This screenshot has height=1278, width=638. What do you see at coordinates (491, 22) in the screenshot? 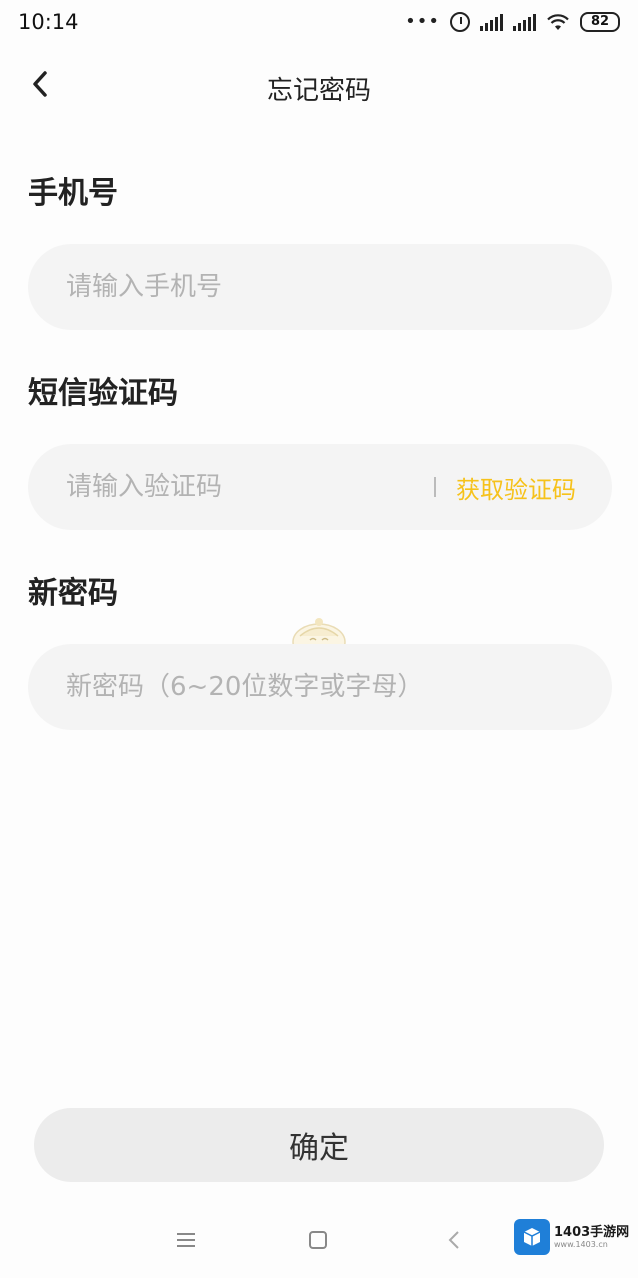
I see `signal-icon` at bounding box center [491, 22].